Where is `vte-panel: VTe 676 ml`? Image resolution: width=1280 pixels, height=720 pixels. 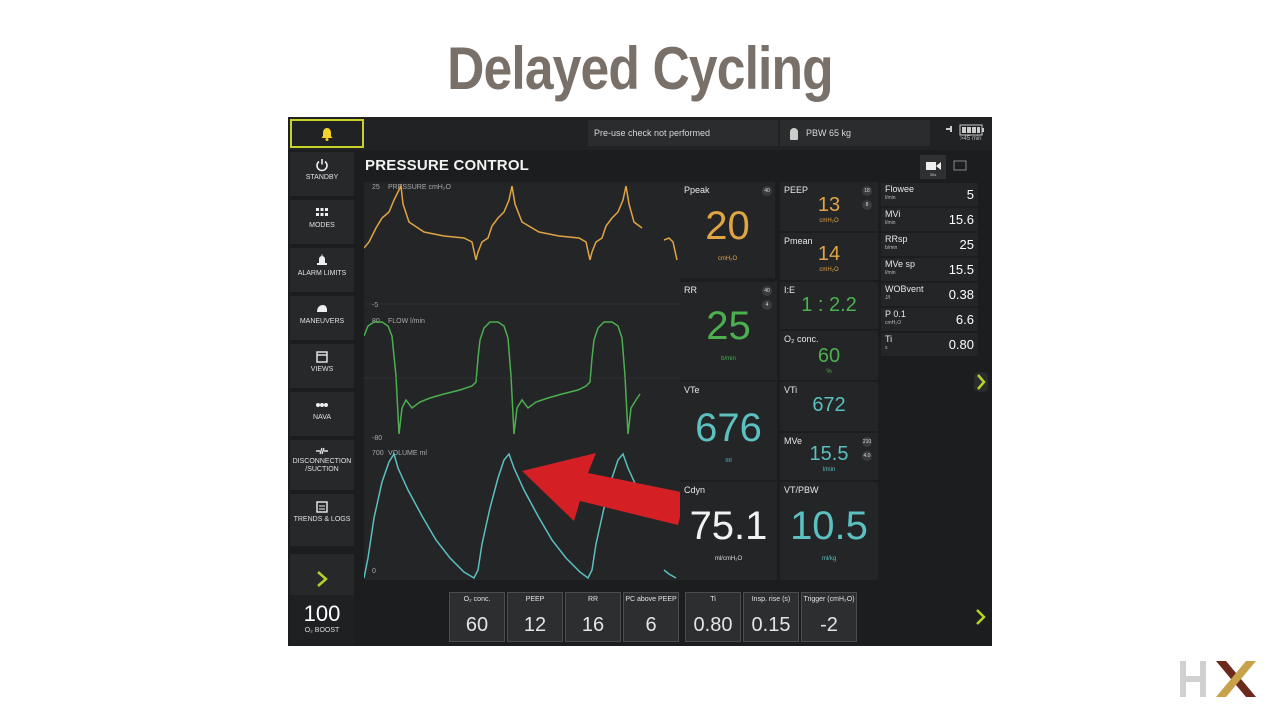 vte-panel: VTe 676 ml is located at coordinates (728, 431).